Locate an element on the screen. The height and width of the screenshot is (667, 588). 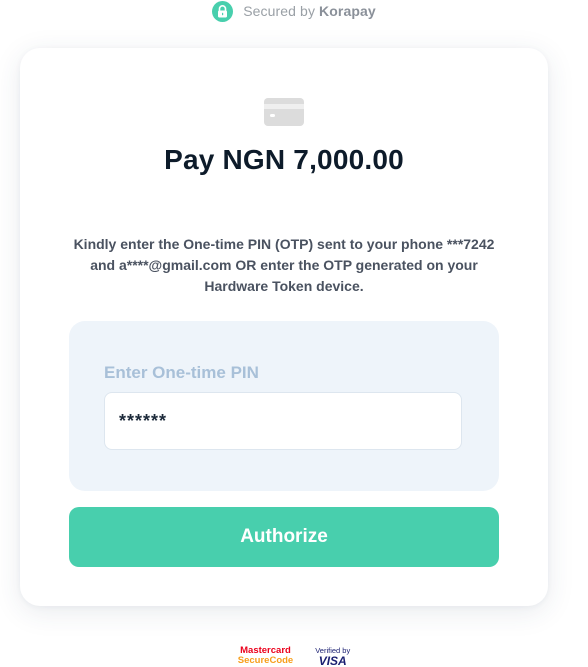
pay-amount-title: Pay NGN 7,000.00 is located at coordinates (284, 159).